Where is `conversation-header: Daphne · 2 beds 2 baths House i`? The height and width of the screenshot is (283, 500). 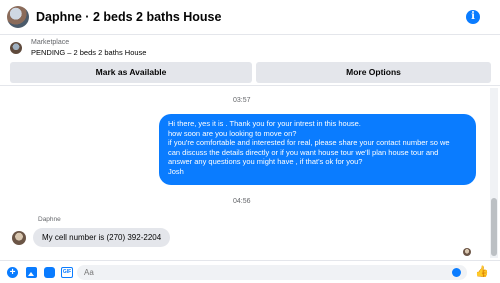 conversation-header: Daphne · 2 beds 2 baths House i is located at coordinates (250, 17).